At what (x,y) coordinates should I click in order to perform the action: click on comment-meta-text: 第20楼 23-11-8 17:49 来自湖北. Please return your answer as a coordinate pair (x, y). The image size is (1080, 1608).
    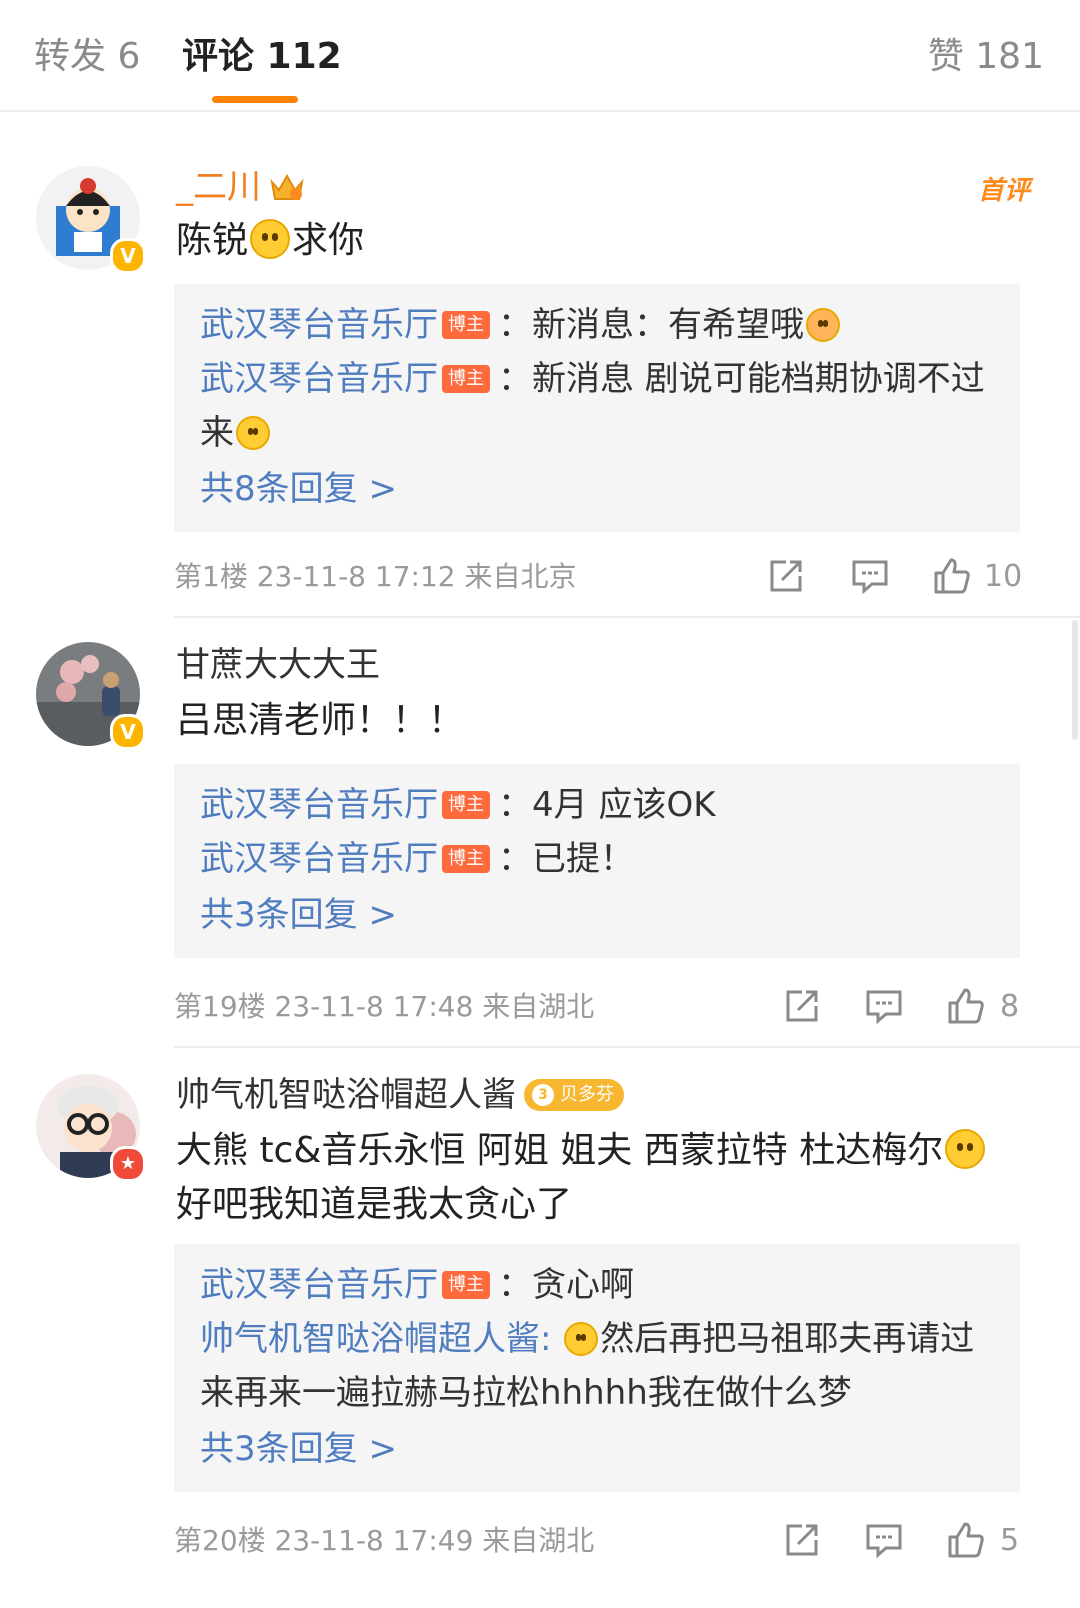
    Looking at the image, I should click on (384, 1540).